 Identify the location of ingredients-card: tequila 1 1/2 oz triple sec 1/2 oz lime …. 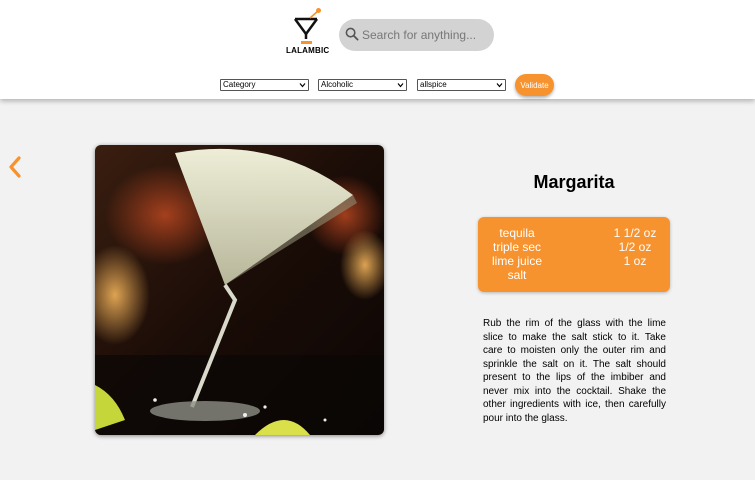
(574, 254).